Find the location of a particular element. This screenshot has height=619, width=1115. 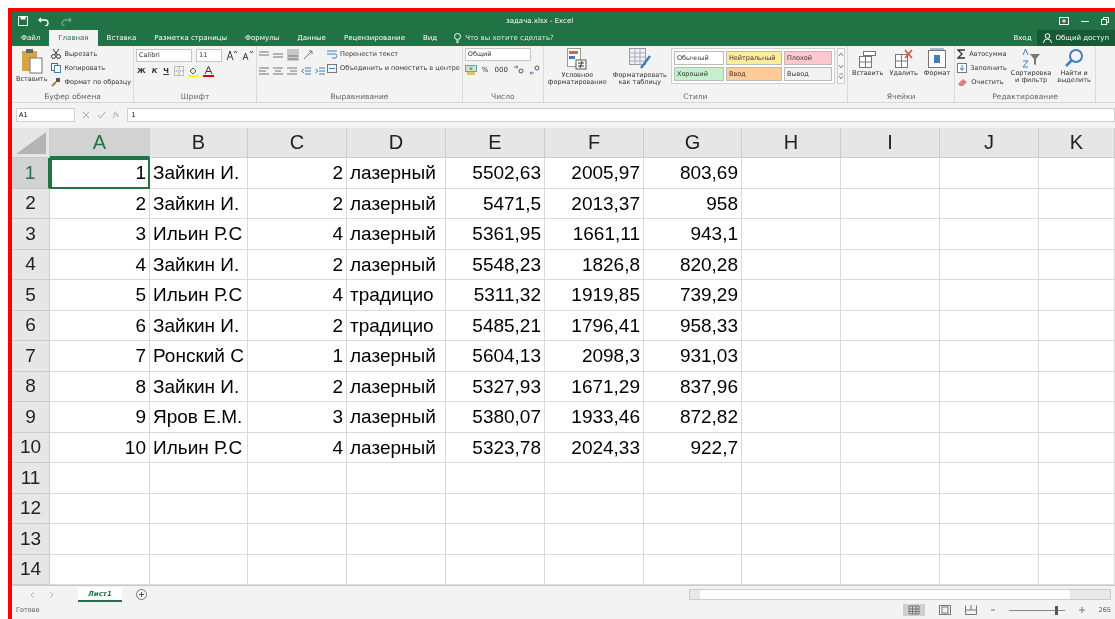

undo-icon is located at coordinates (44, 21).